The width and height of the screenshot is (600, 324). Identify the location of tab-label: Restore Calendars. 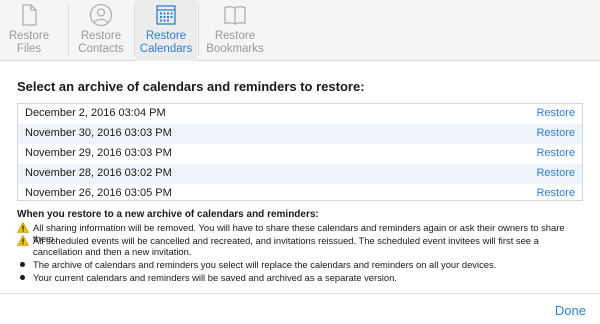
(166, 42).